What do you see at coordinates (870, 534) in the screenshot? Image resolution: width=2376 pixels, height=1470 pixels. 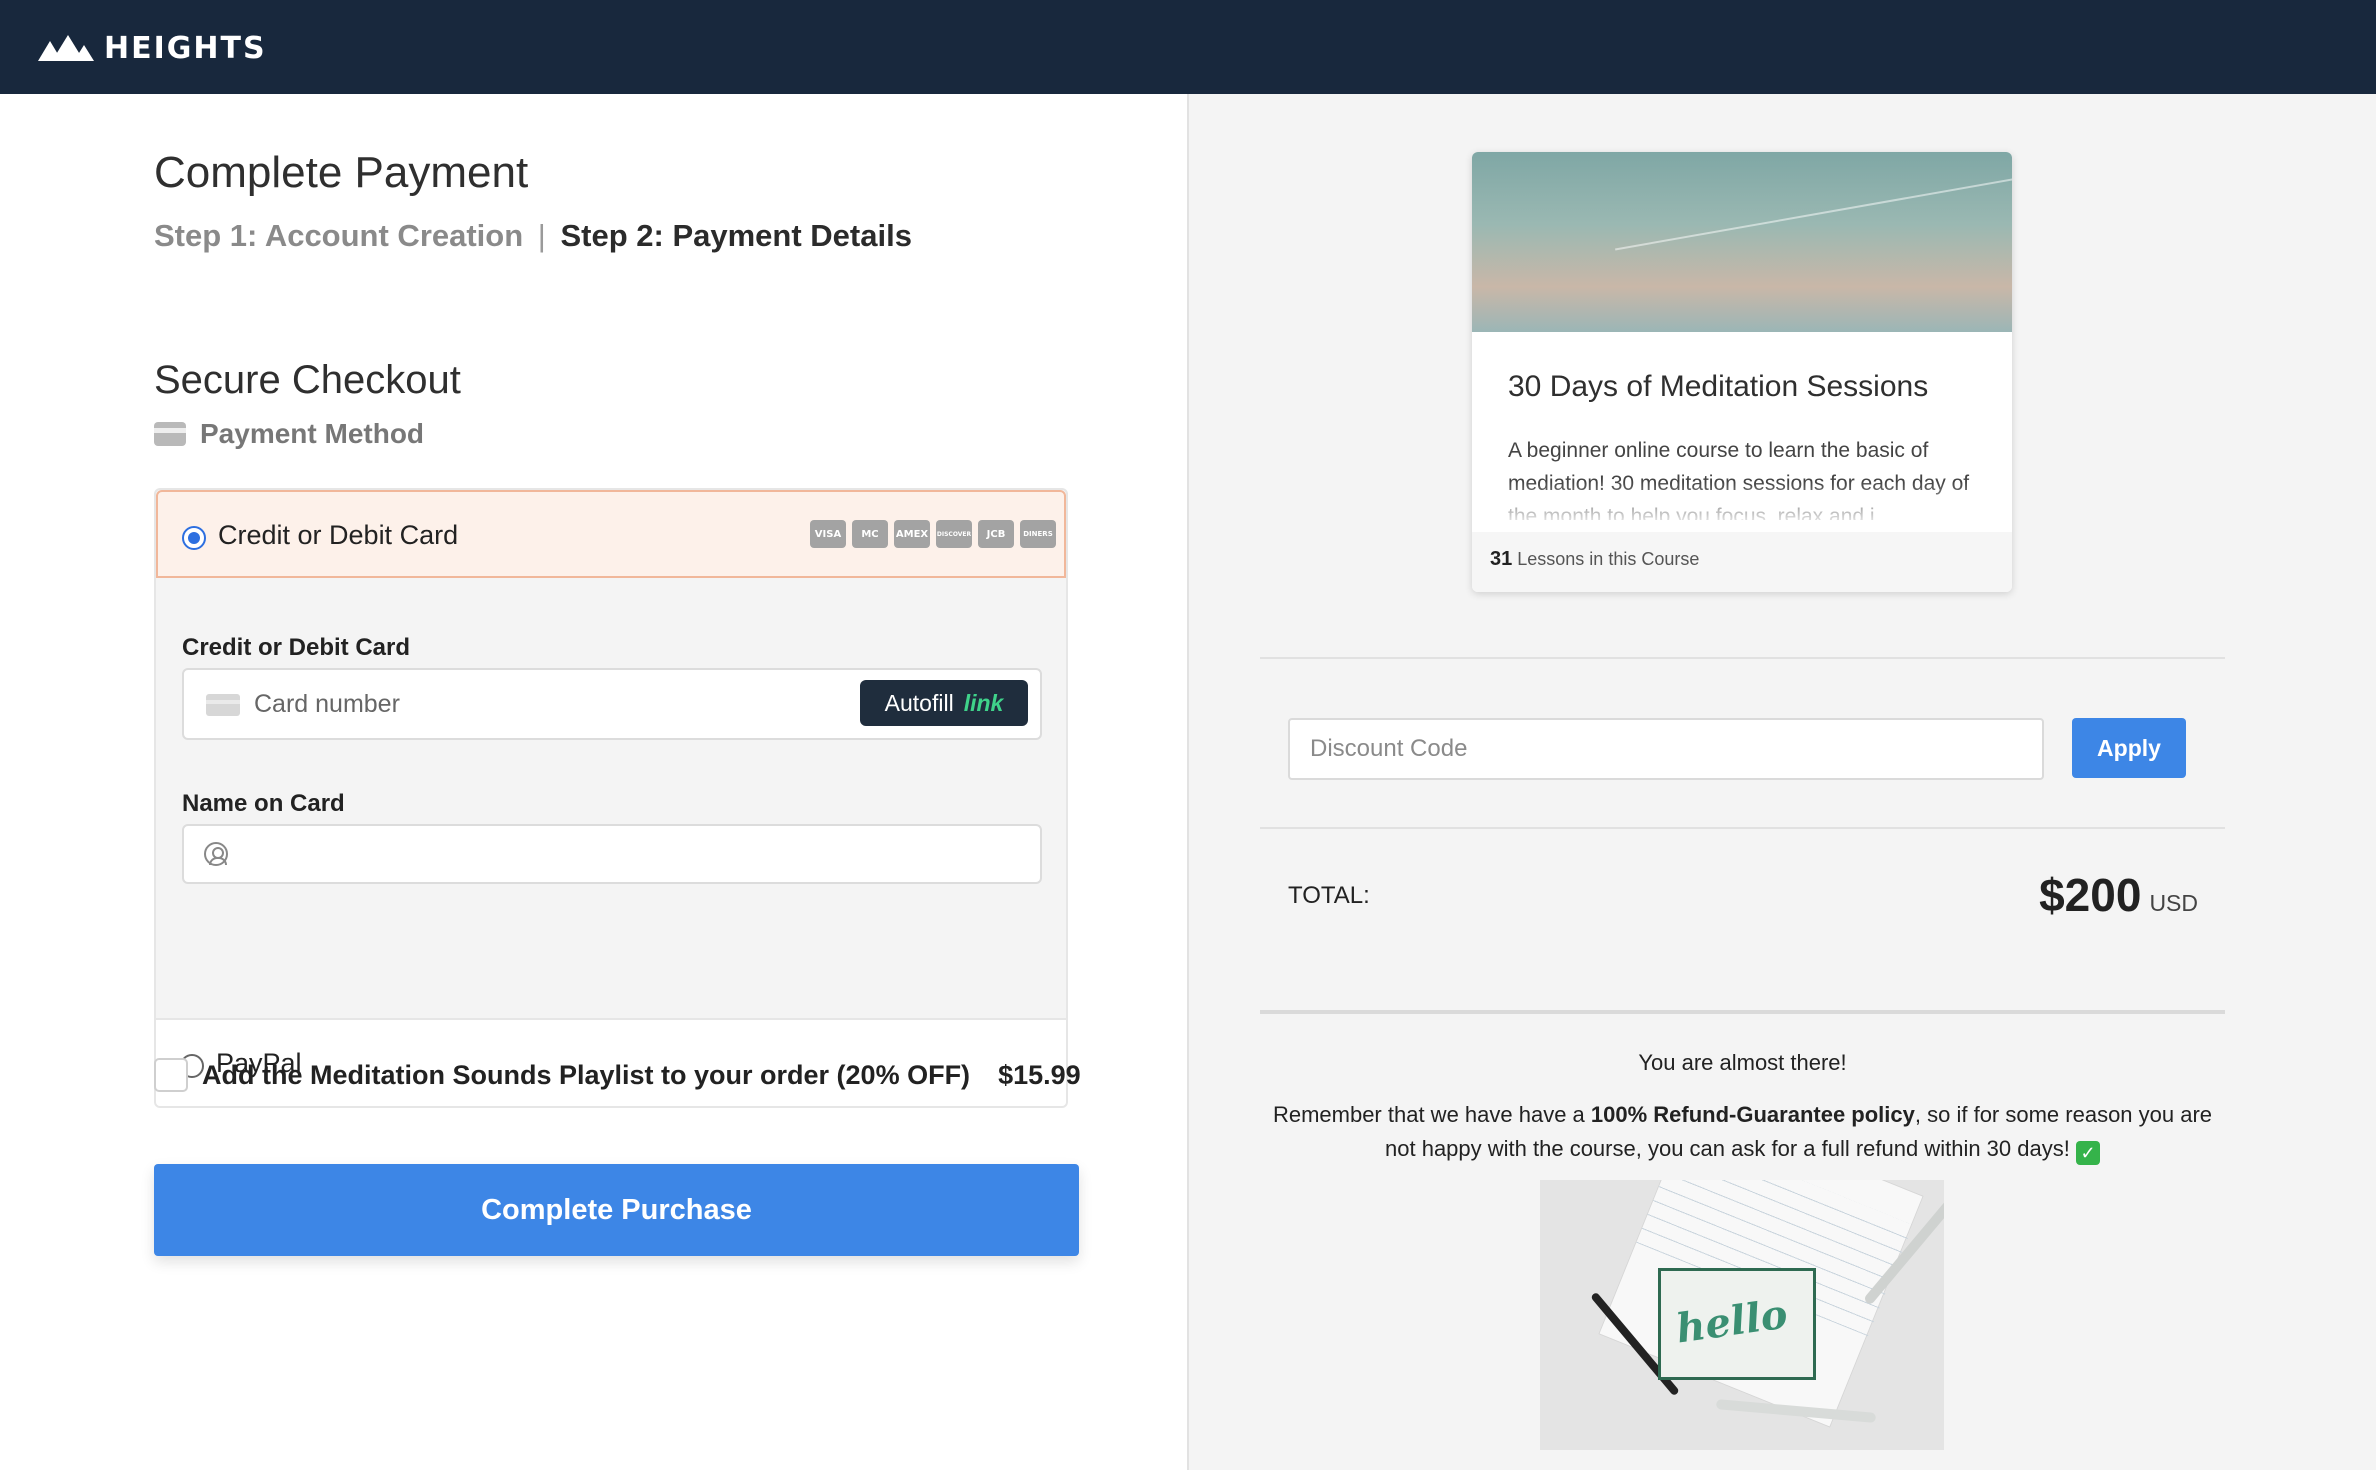 I see `mastercard-icon: MC` at bounding box center [870, 534].